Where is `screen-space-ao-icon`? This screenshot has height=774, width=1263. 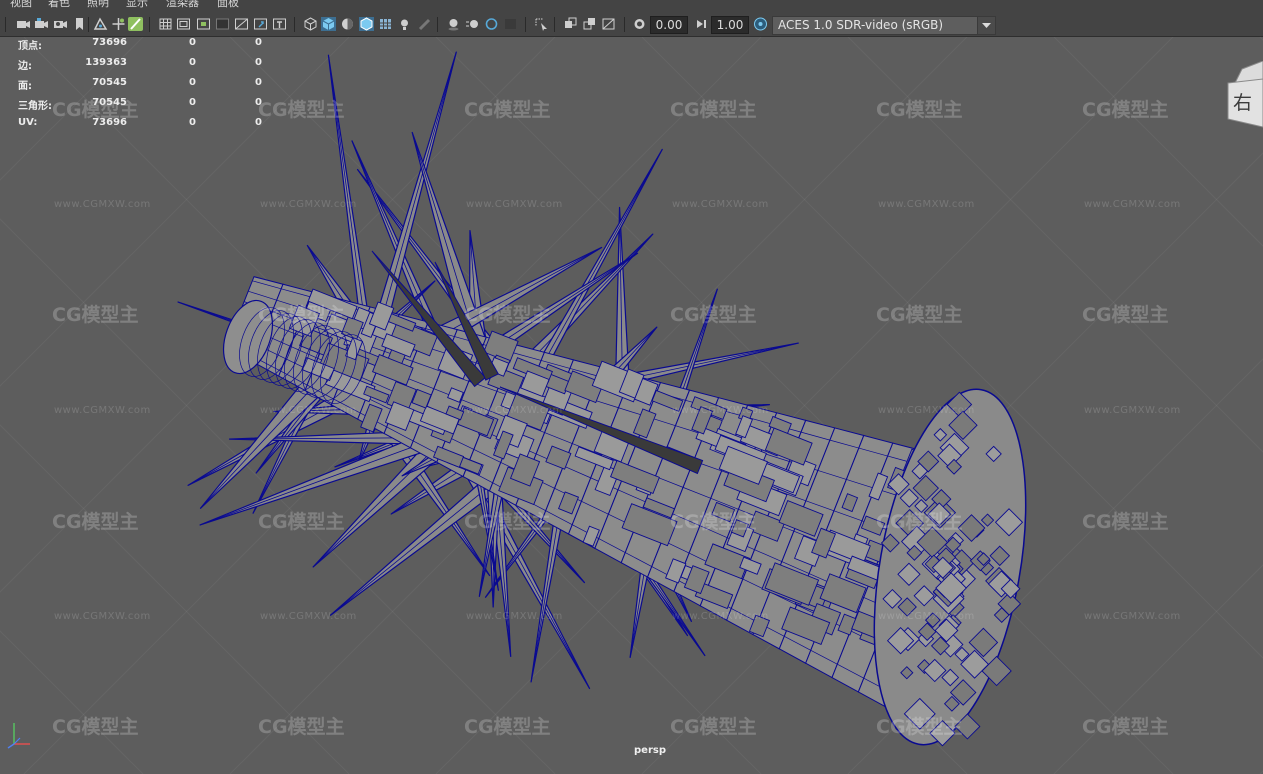
screen-space-ao-icon is located at coordinates (453, 24).